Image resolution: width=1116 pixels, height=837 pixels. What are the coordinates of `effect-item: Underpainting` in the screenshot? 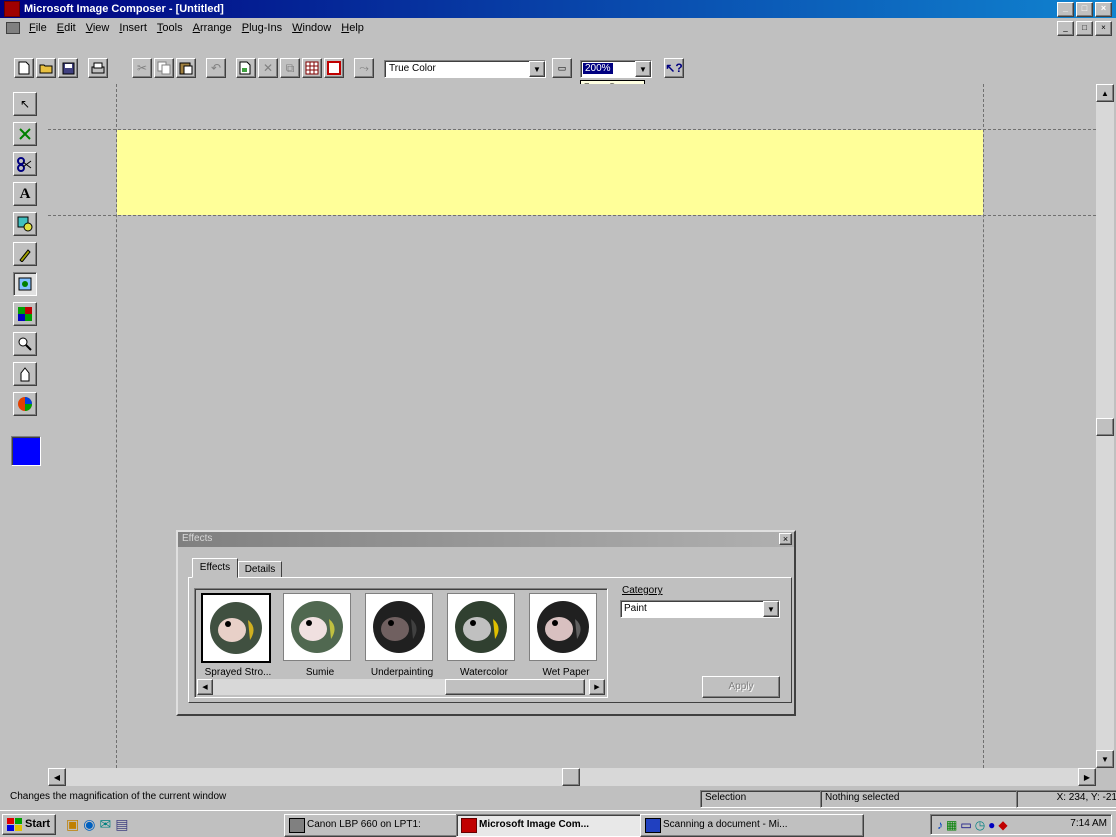 It's located at (402, 639).